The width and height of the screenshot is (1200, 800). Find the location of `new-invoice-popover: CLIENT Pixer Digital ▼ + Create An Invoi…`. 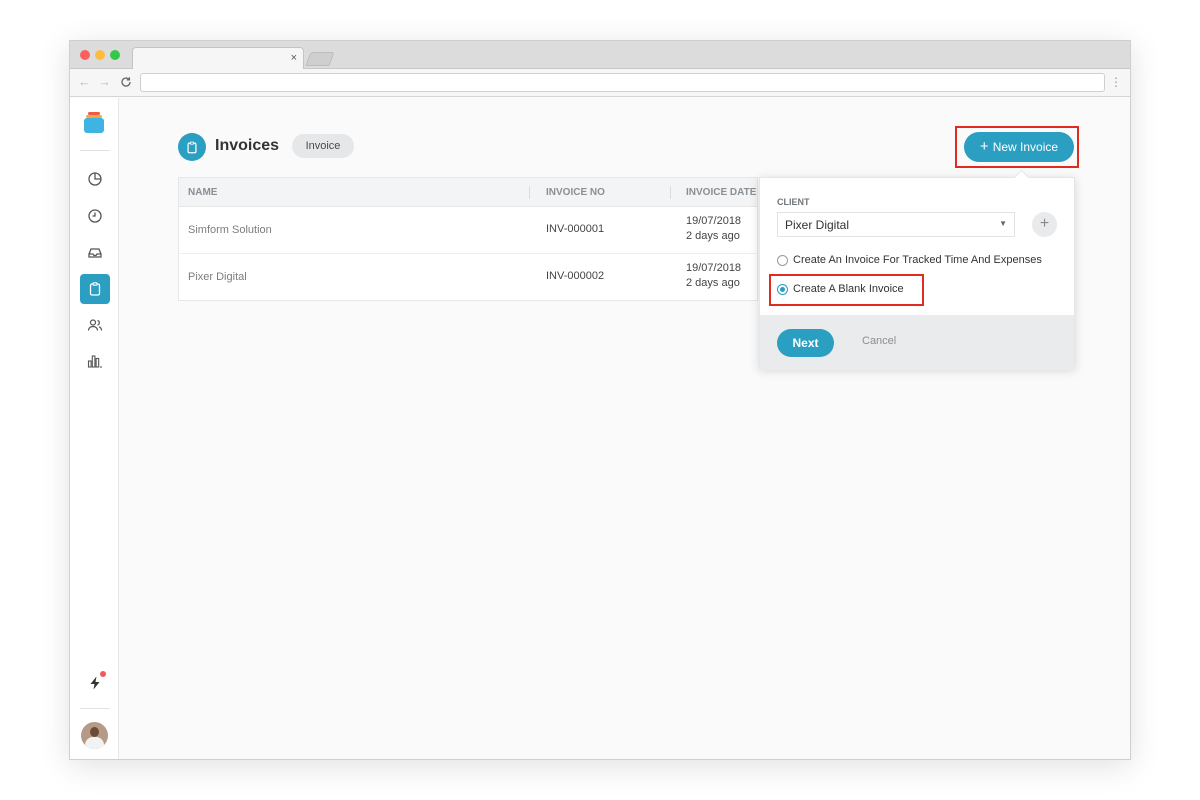

new-invoice-popover: CLIENT Pixer Digital ▼ + Create An Invoi… is located at coordinates (917, 269).